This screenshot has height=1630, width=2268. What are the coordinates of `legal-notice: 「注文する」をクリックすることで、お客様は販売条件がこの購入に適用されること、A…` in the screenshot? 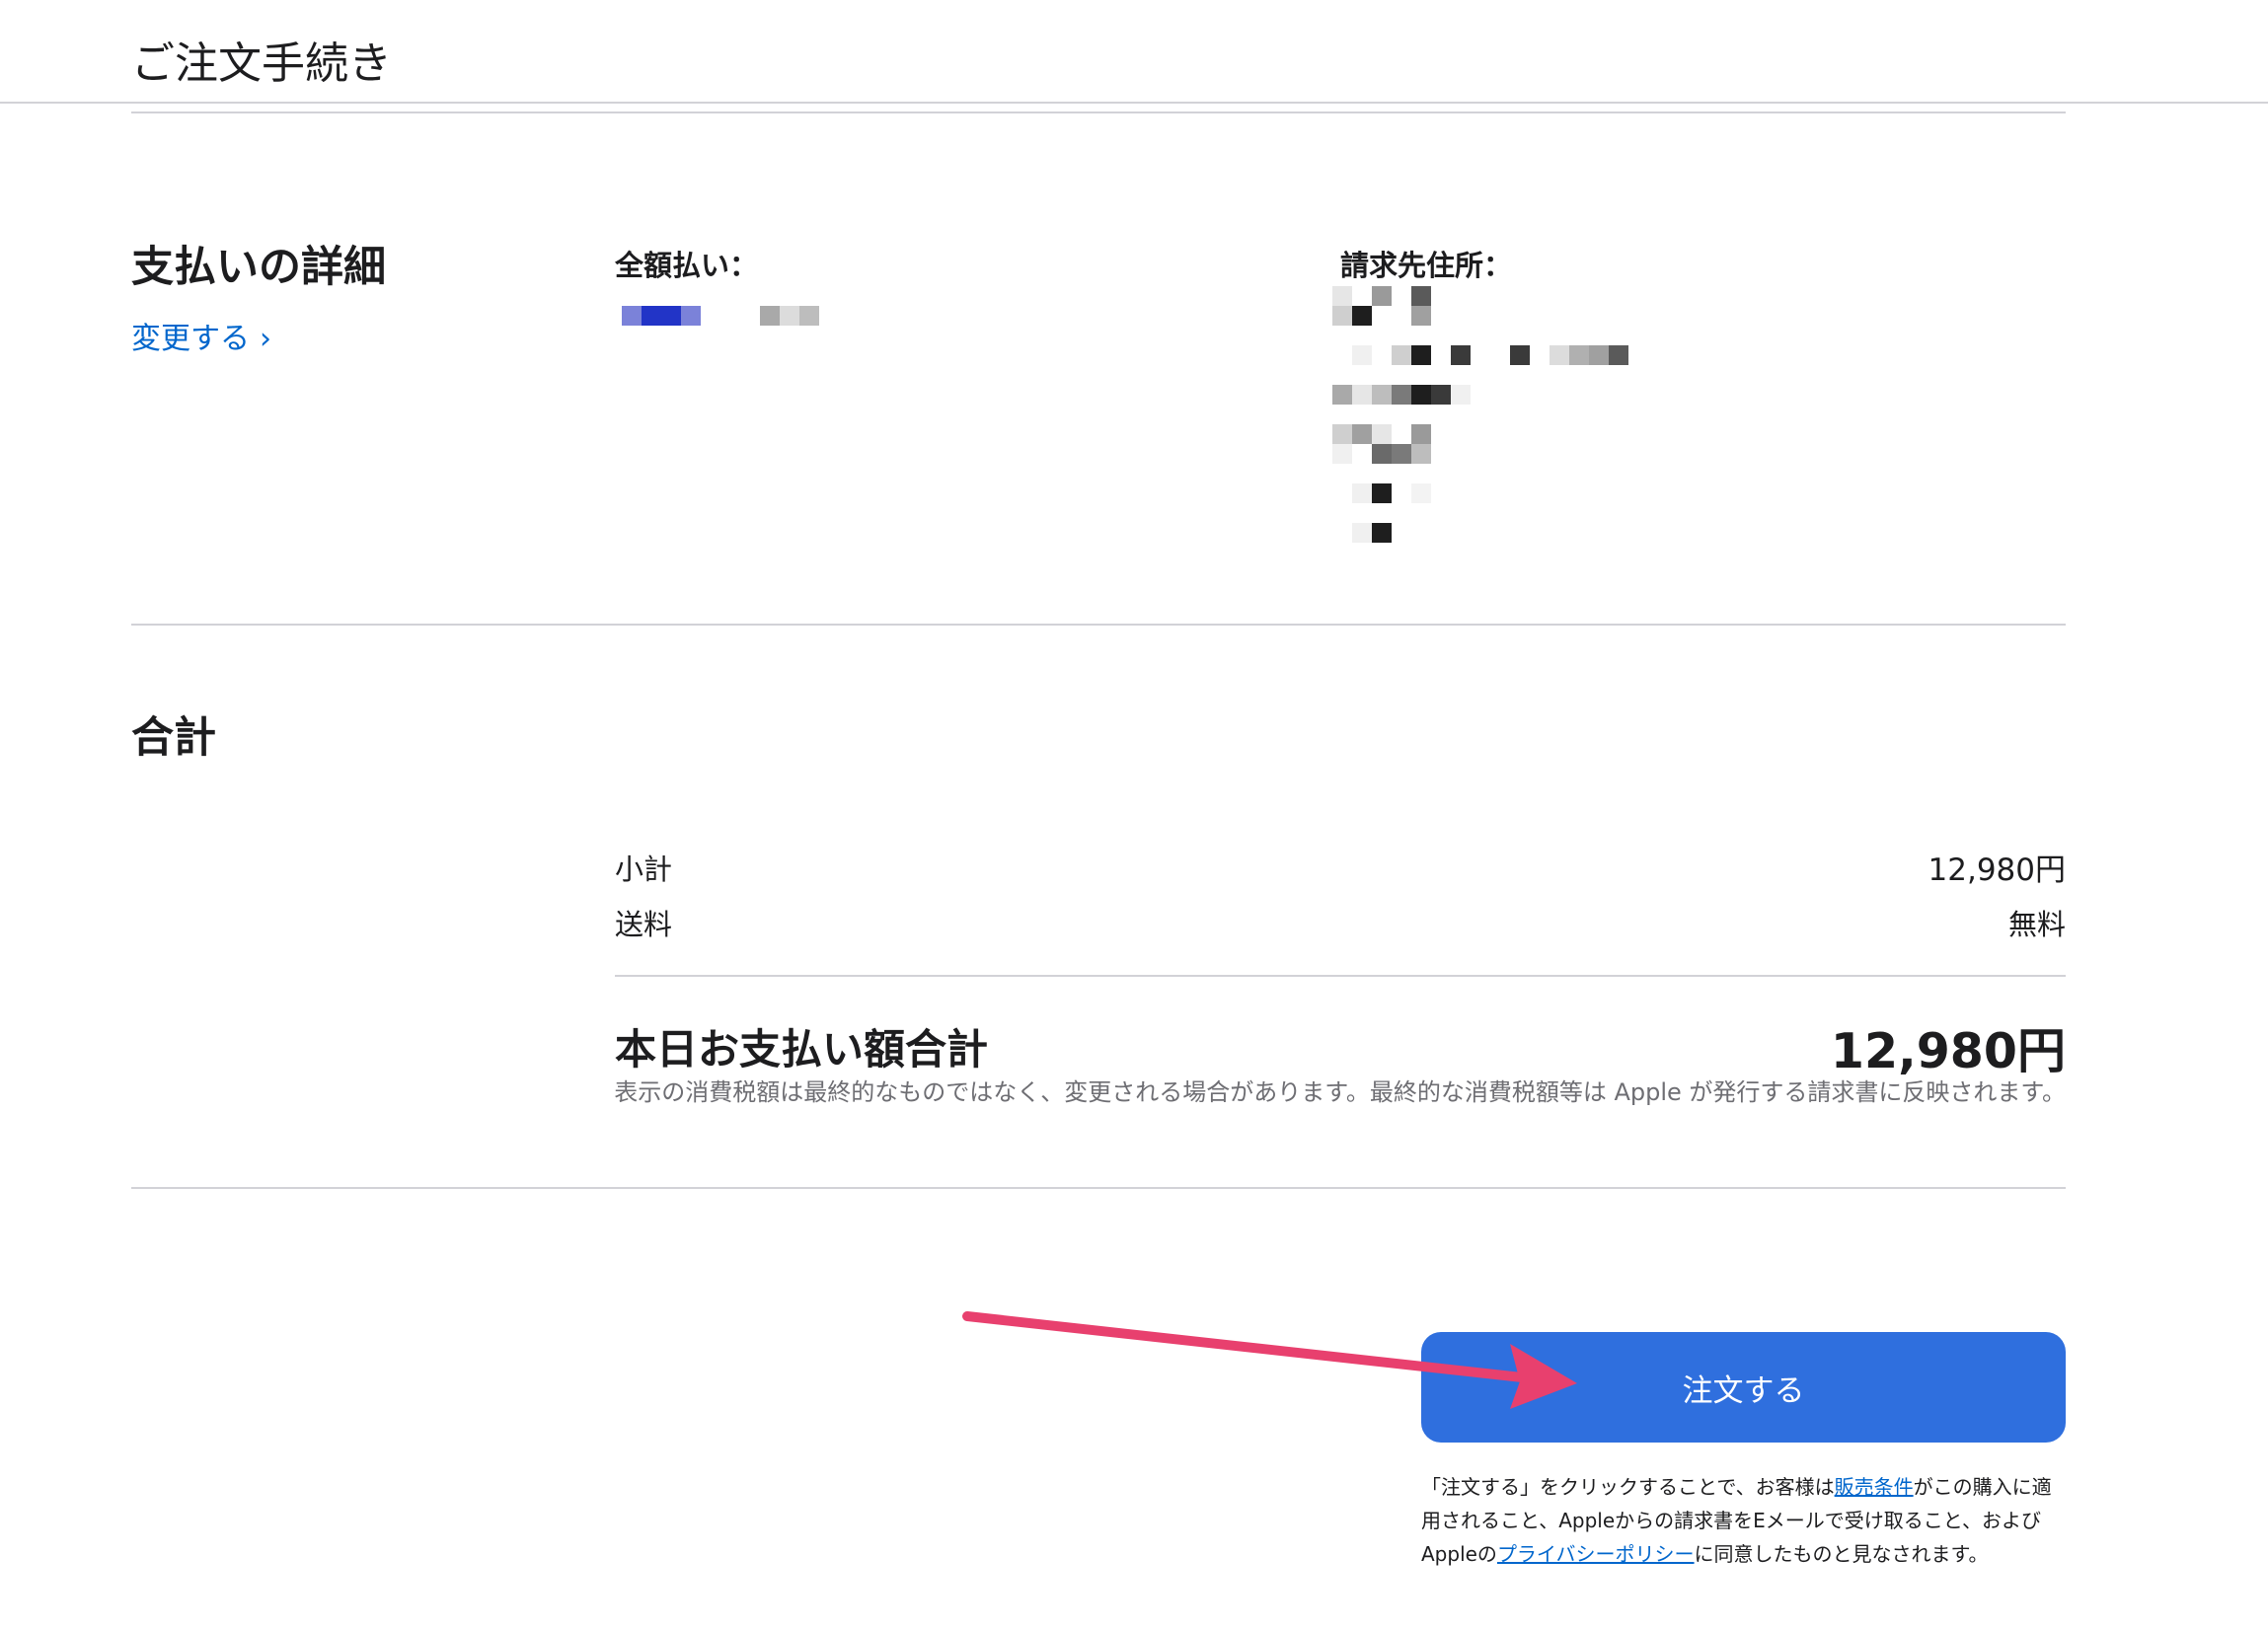 It's located at (1743, 1520).